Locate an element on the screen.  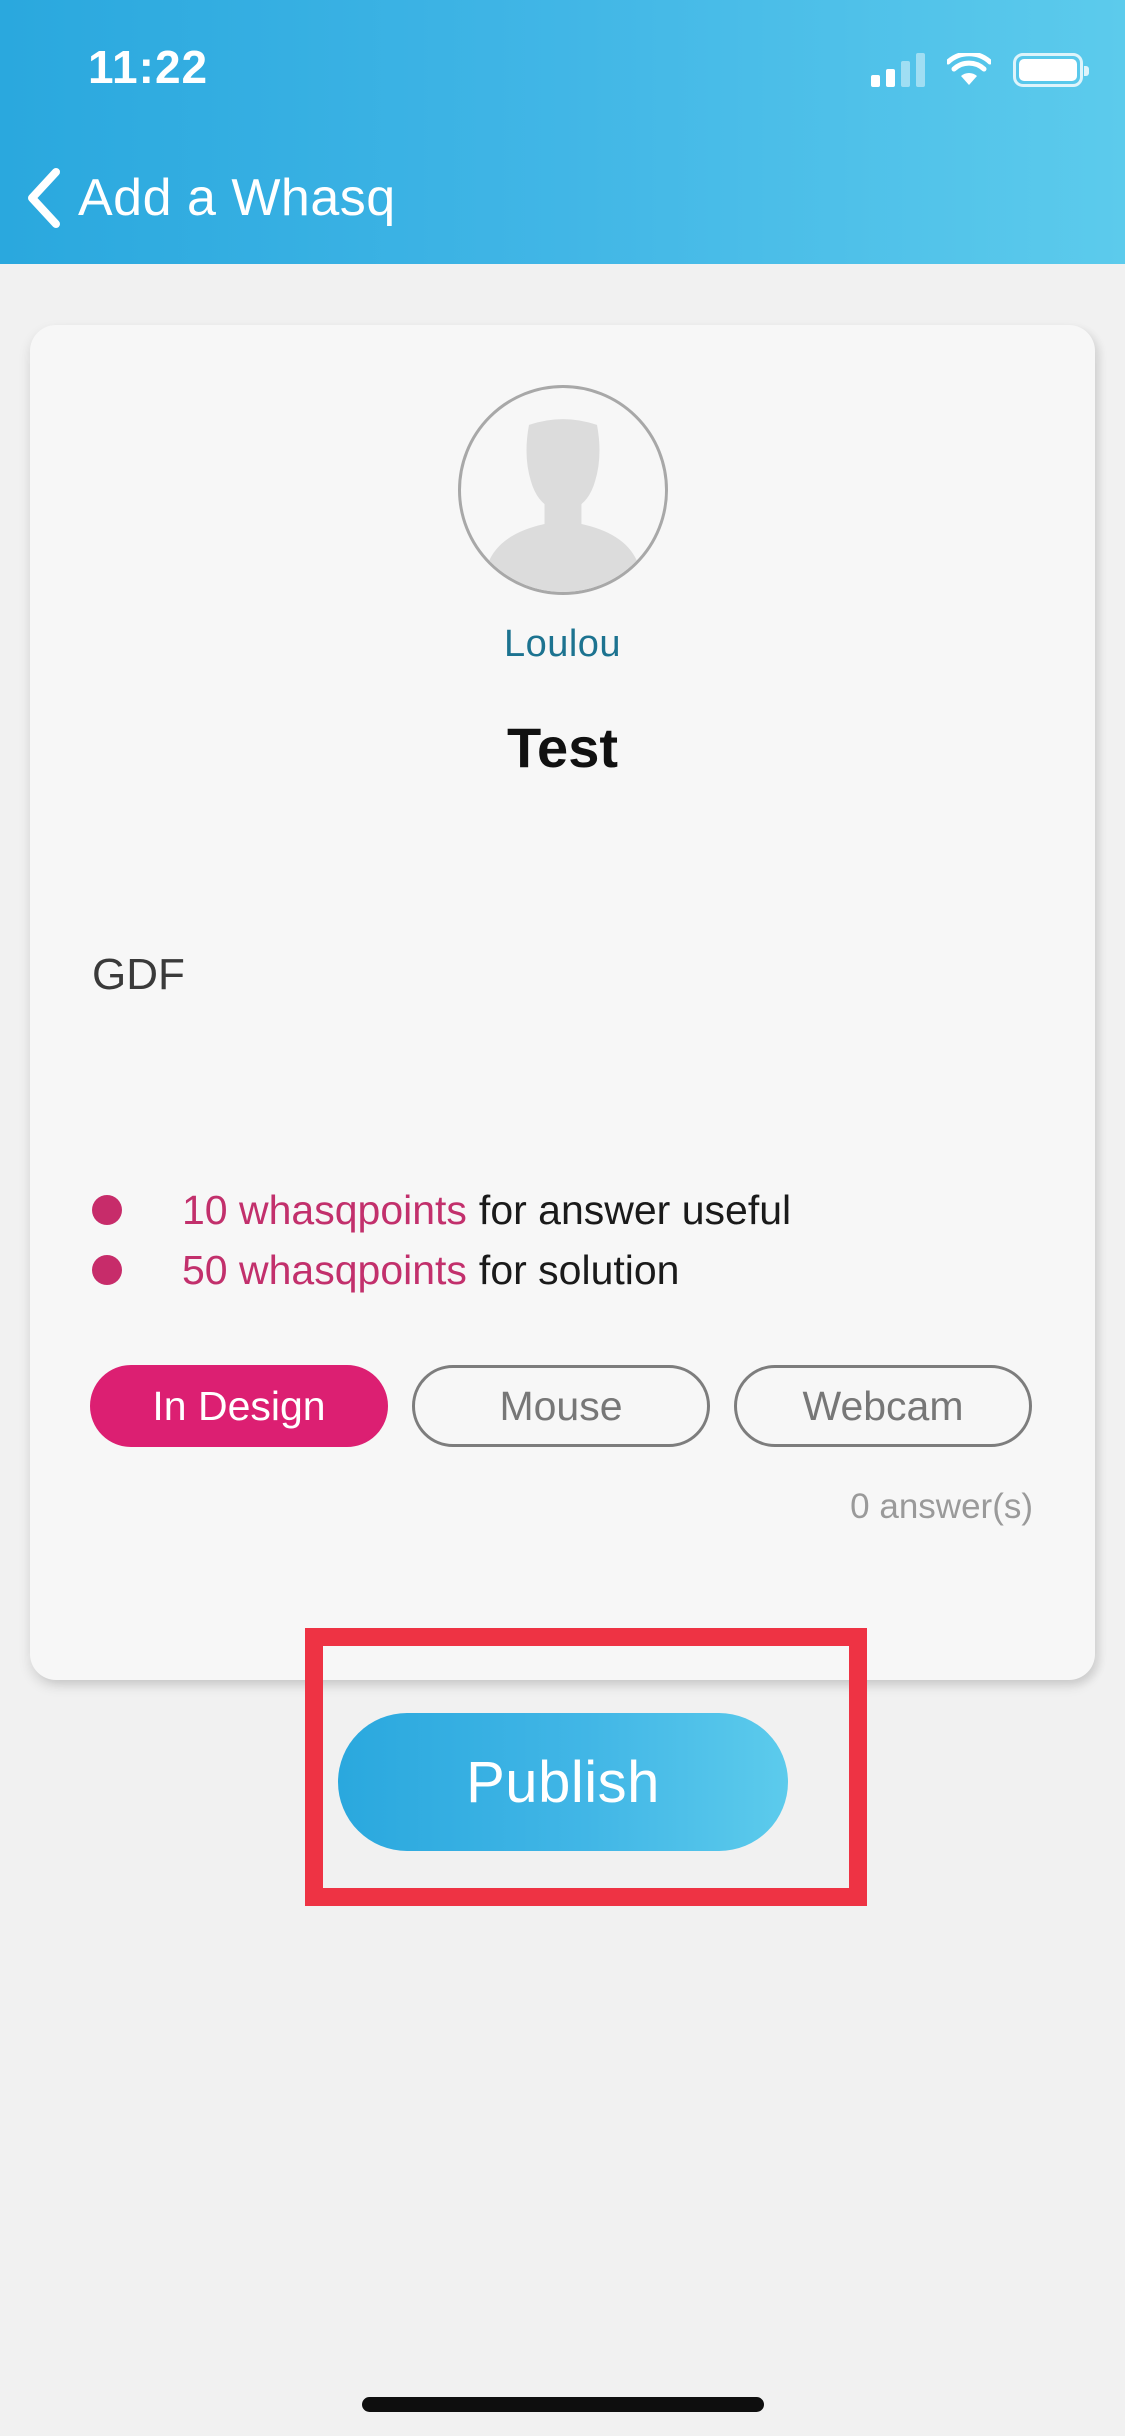
wifi-icon is located at coordinates (969, 69).